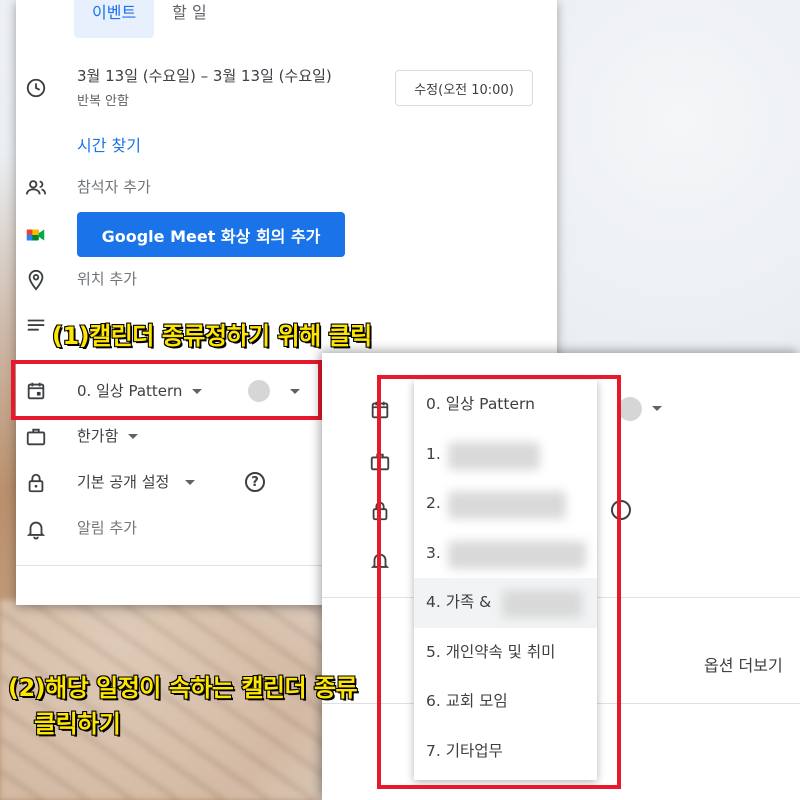  What do you see at coordinates (36, 529) in the screenshot?
I see `bell-icon` at bounding box center [36, 529].